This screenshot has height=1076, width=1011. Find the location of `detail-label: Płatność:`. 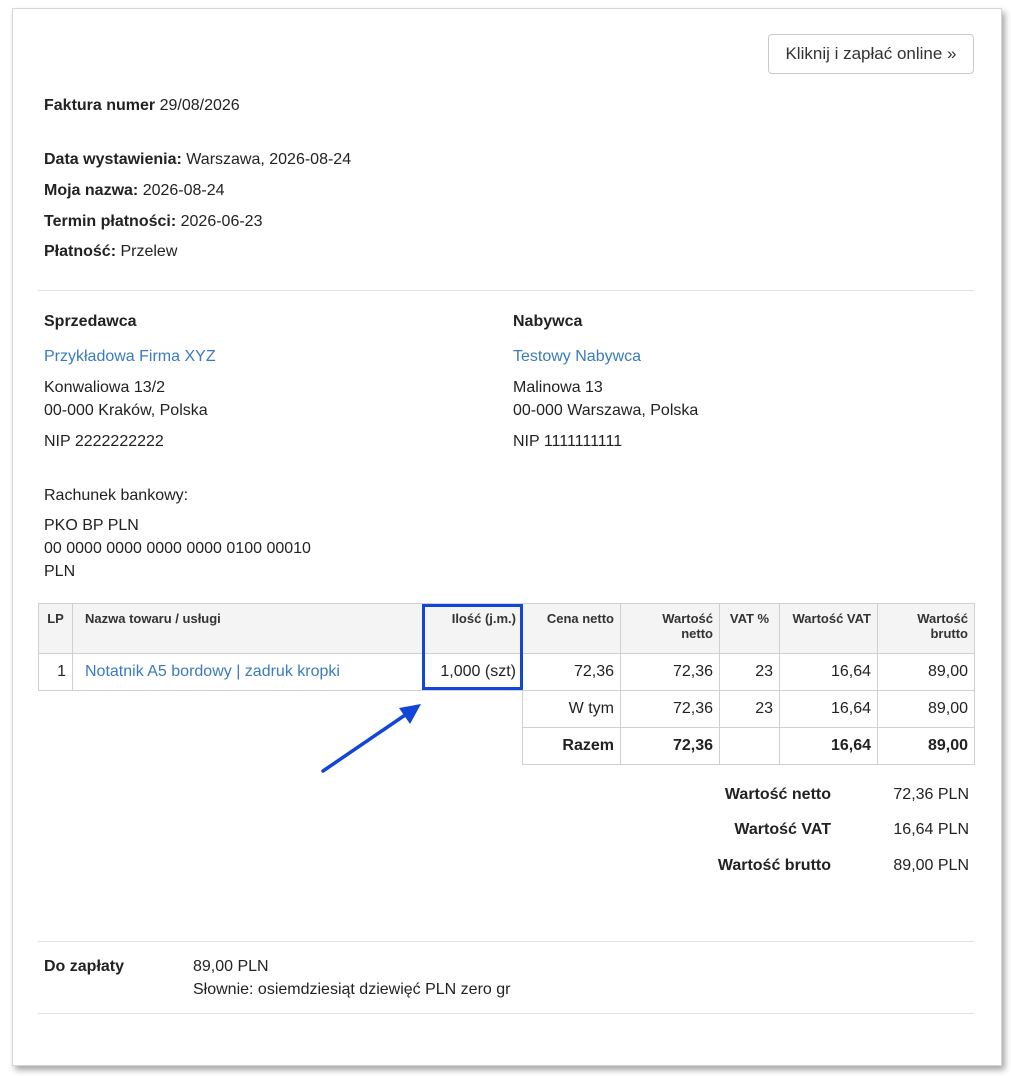

detail-label: Płatność: is located at coordinates (80, 251).